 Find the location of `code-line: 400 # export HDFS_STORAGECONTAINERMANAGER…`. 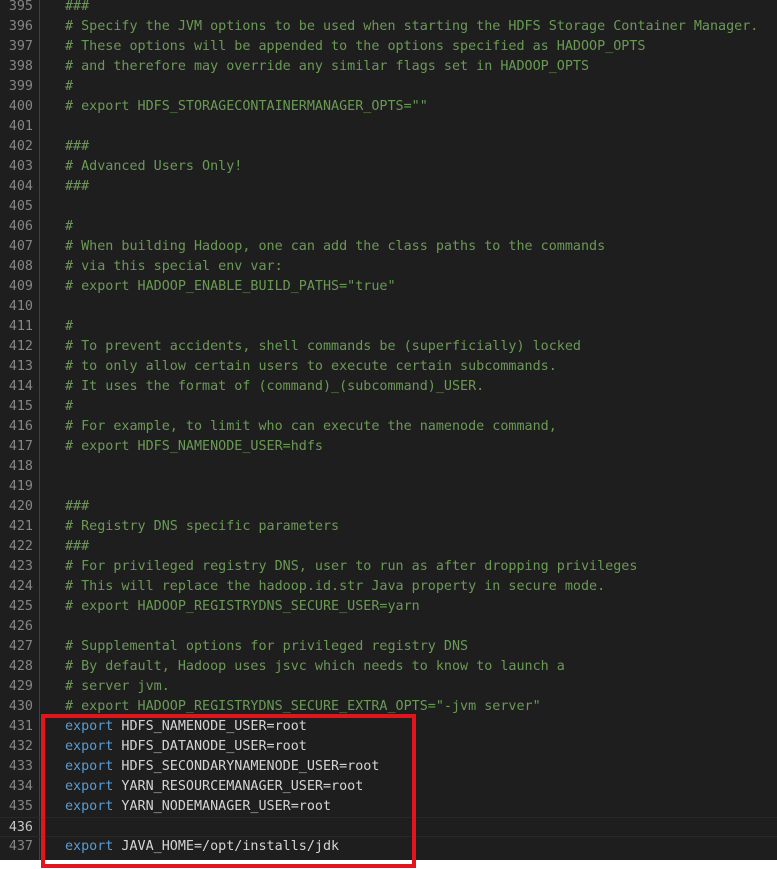

code-line: 400 # export HDFS_STORAGECONTAINERMANAGER… is located at coordinates (388, 107).